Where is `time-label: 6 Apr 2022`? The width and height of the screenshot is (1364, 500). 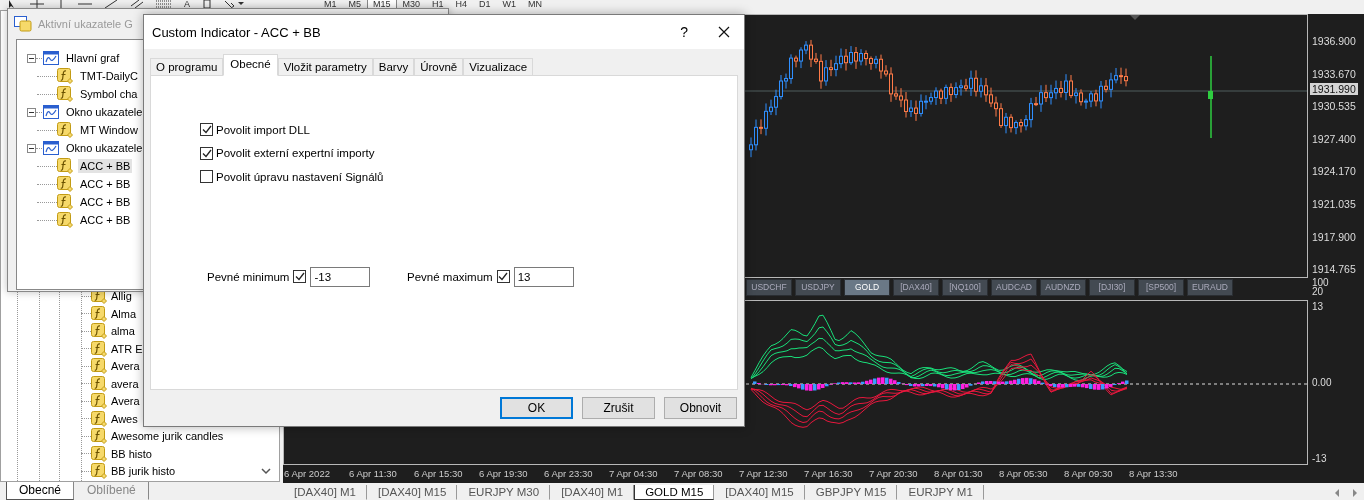 time-label: 6 Apr 2022 is located at coordinates (307, 473).